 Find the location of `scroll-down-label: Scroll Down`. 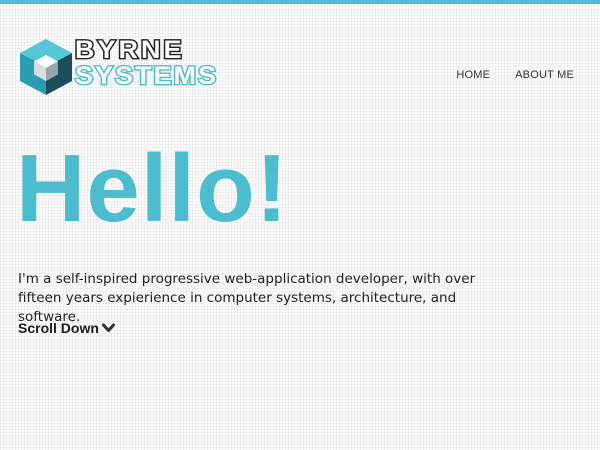

scroll-down-label: Scroll Down is located at coordinates (58, 328).